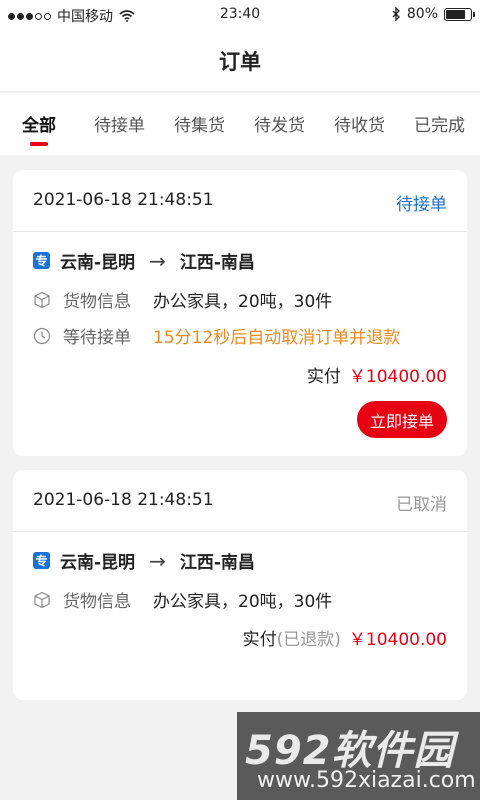 This screenshot has height=800, width=480. What do you see at coordinates (345, 637) in the screenshot?
I see `payment-row: 实付(已退款) ￥10400.00` at bounding box center [345, 637].